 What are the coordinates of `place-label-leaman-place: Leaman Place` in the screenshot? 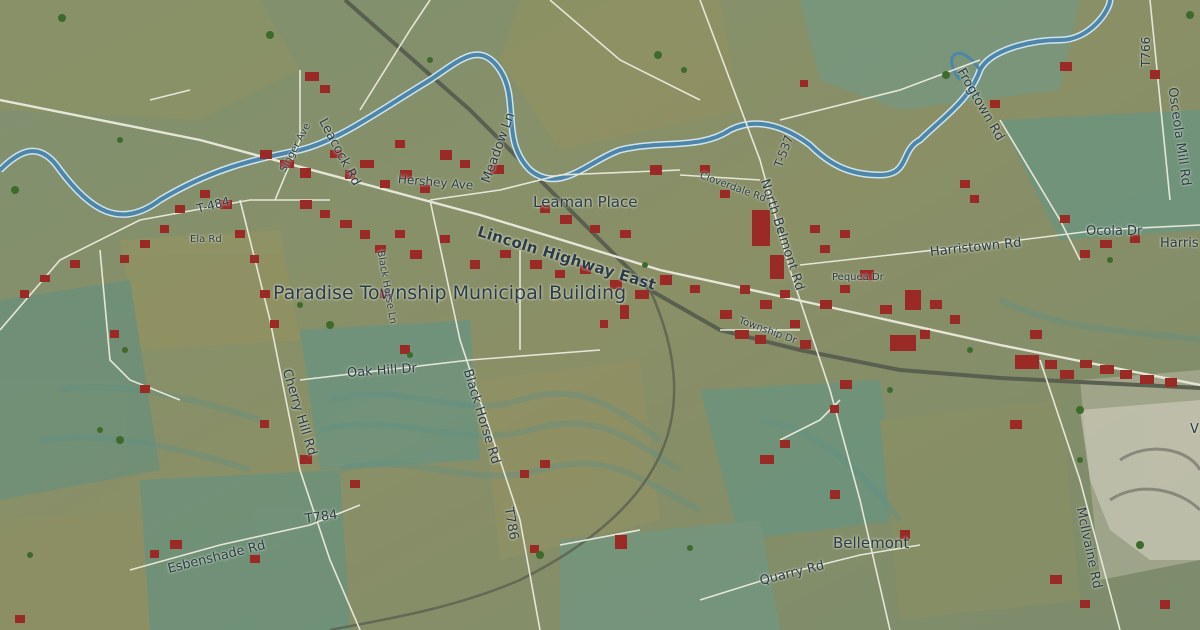 It's located at (585, 202).